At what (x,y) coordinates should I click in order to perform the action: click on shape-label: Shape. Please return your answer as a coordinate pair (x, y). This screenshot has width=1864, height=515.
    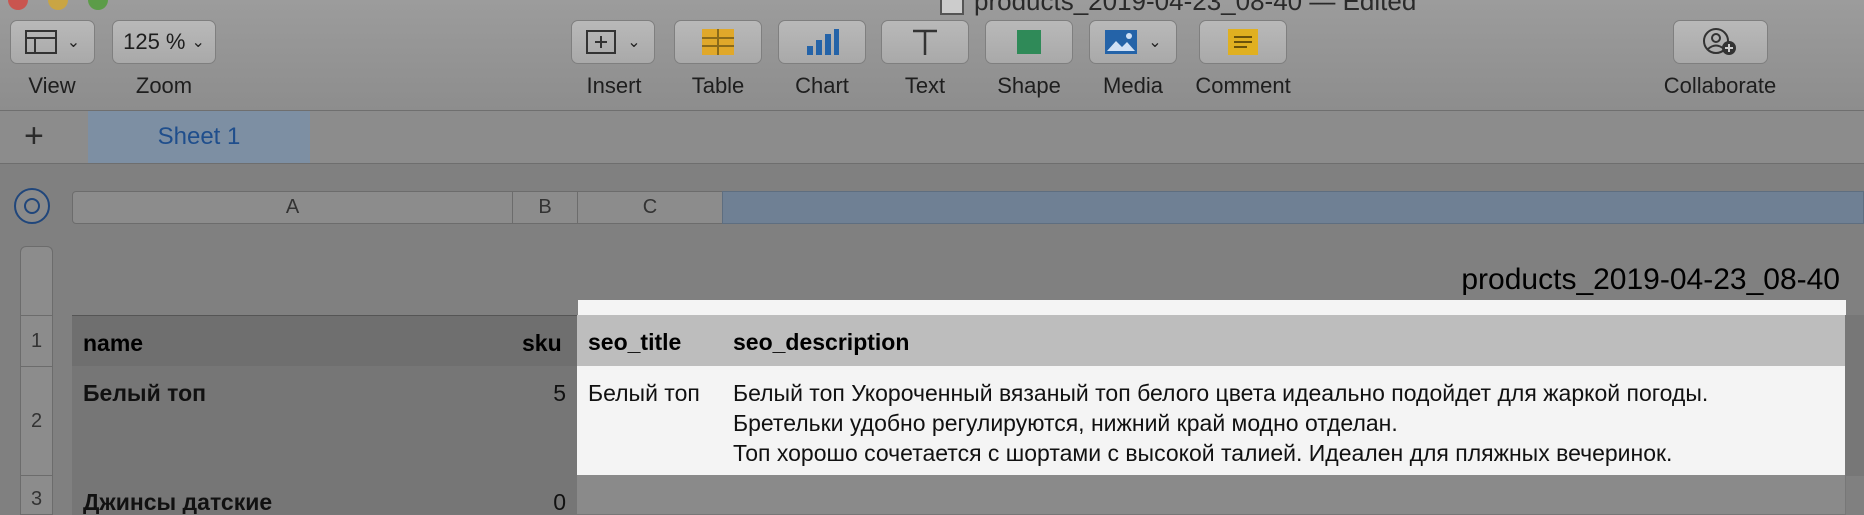
    Looking at the image, I should click on (1029, 85).